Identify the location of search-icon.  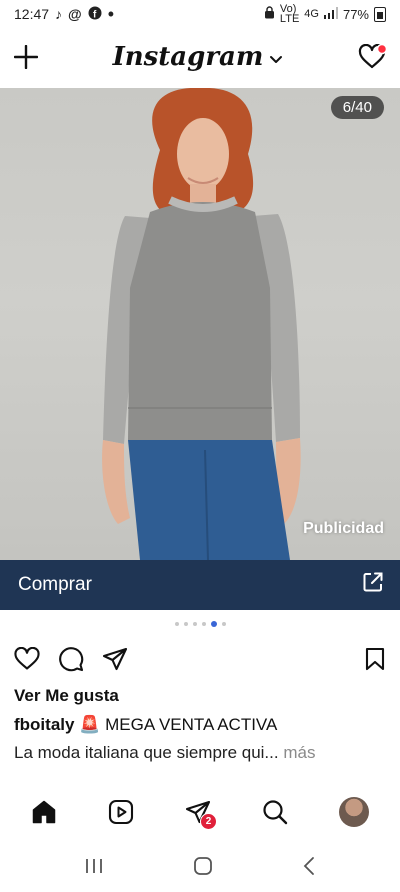
(275, 812).